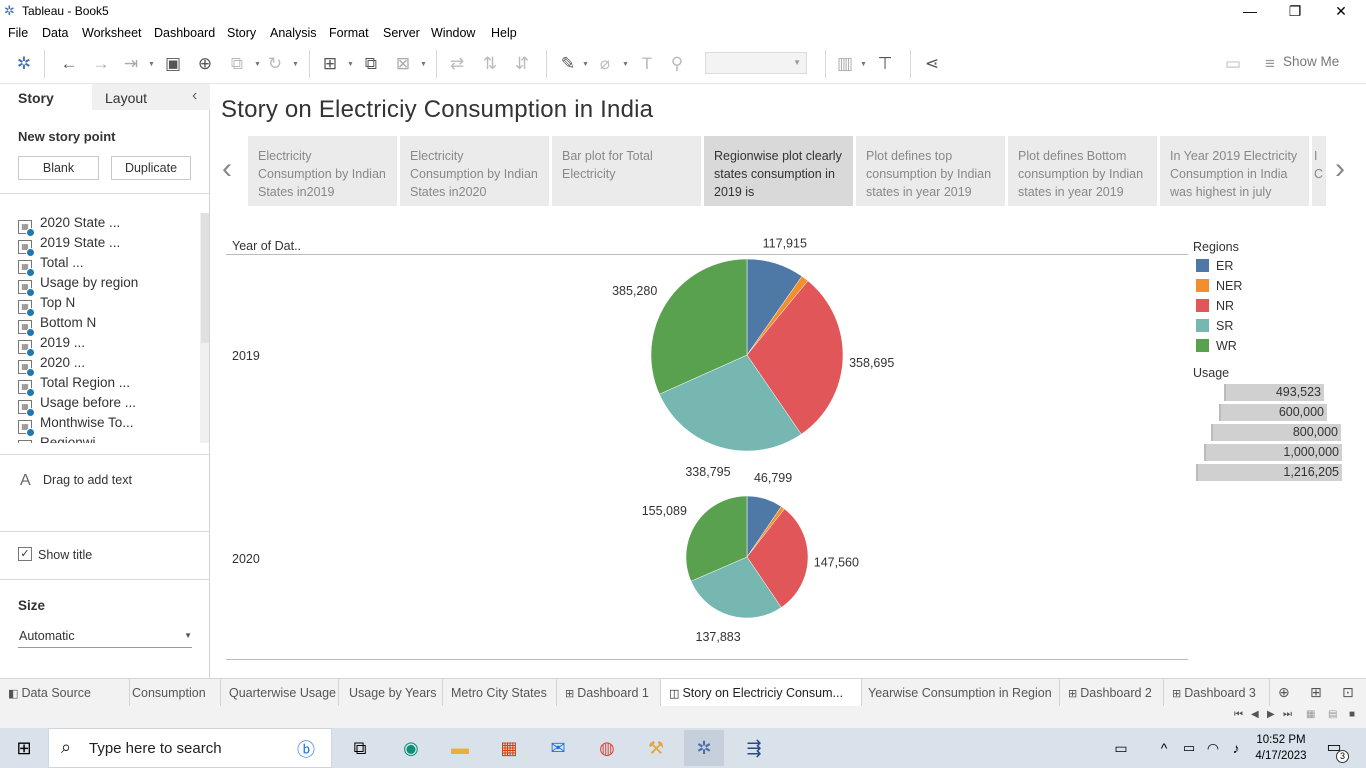  What do you see at coordinates (774, 307) in the screenshot?
I see `pie-slice-2019-er` at bounding box center [774, 307].